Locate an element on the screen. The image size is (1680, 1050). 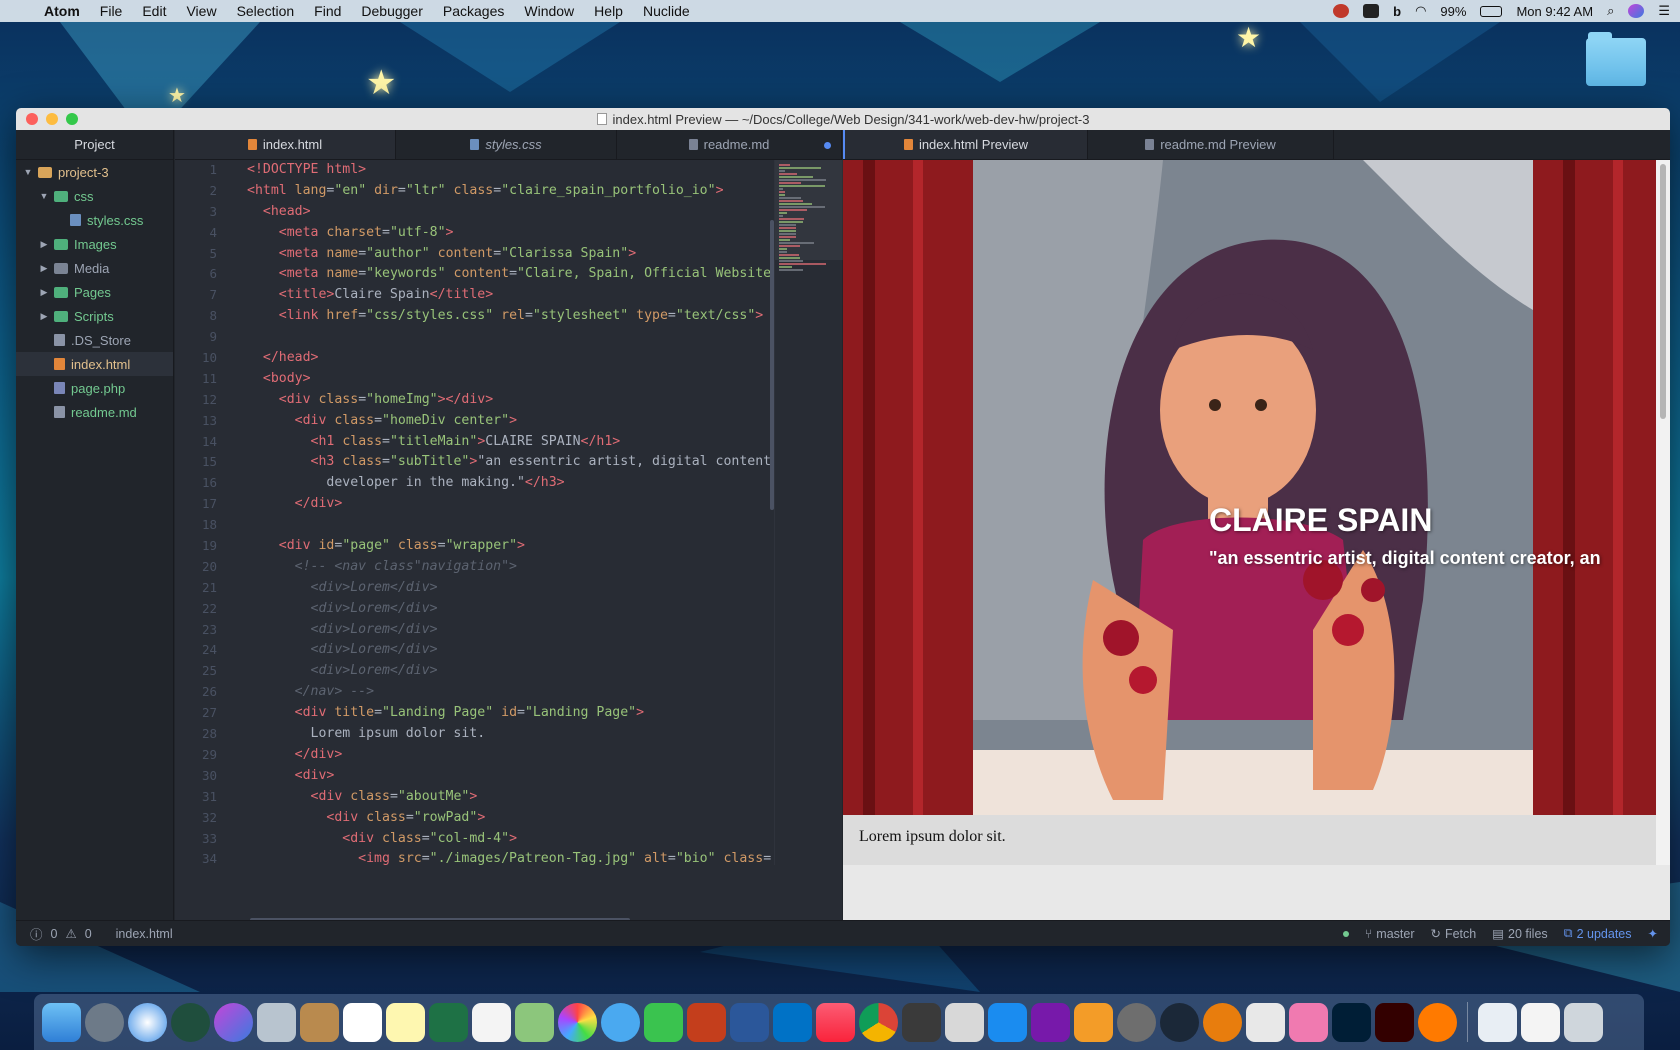
final-cut-icon is located at coordinates (921, 1022).